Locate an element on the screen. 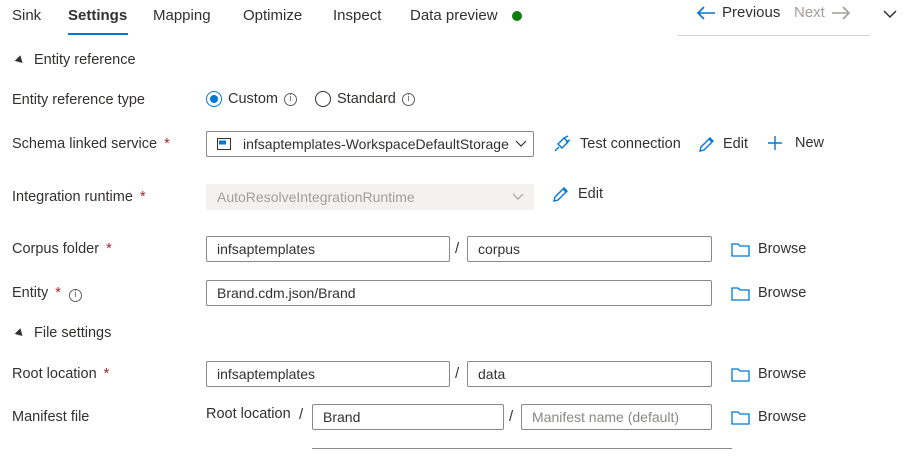 The width and height of the screenshot is (908, 459). schema-linked-service-text: Schema linked service is located at coordinates (85, 144).